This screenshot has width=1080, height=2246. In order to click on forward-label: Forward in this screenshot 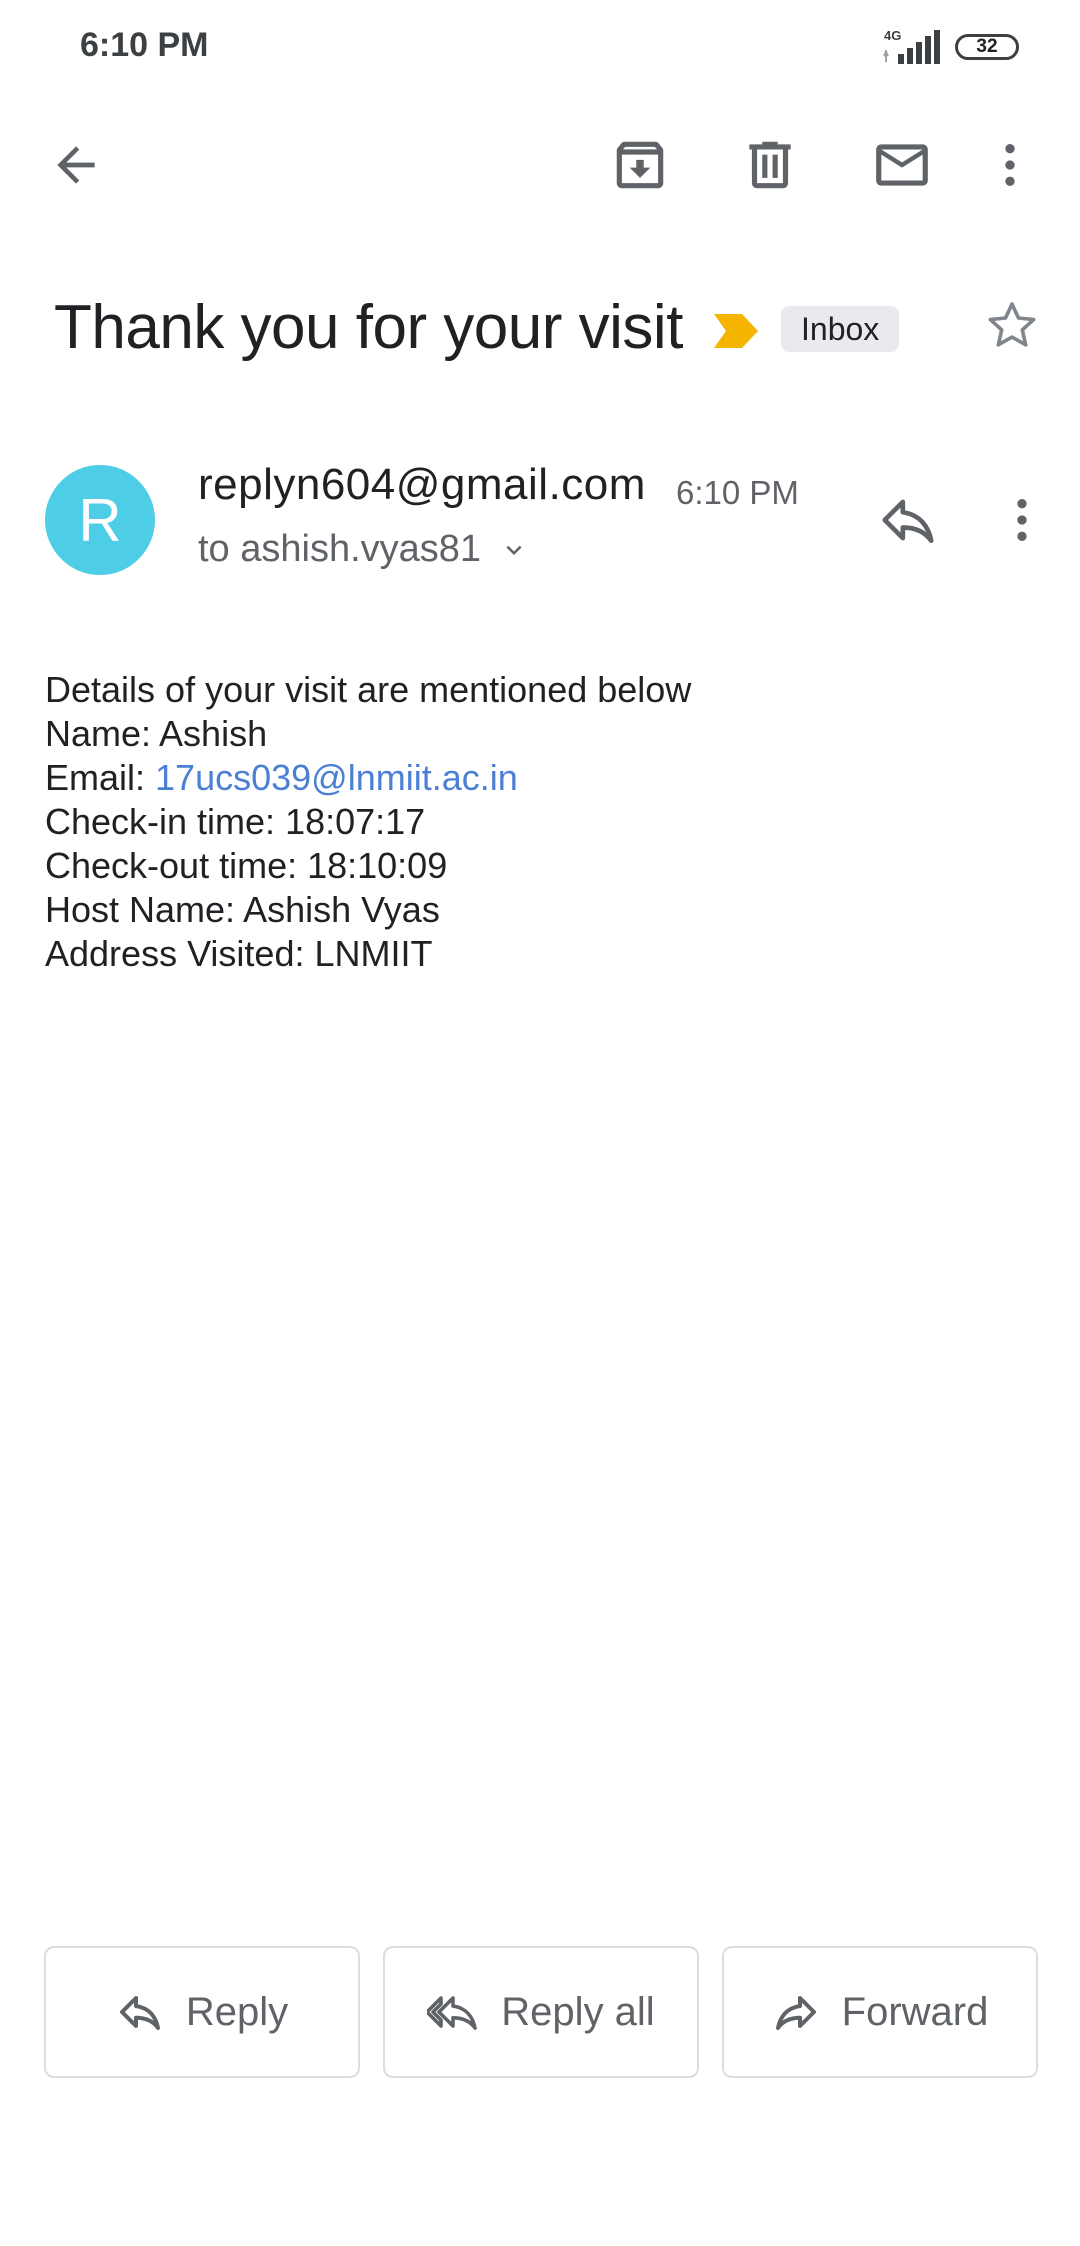, I will do `click(915, 2011)`.